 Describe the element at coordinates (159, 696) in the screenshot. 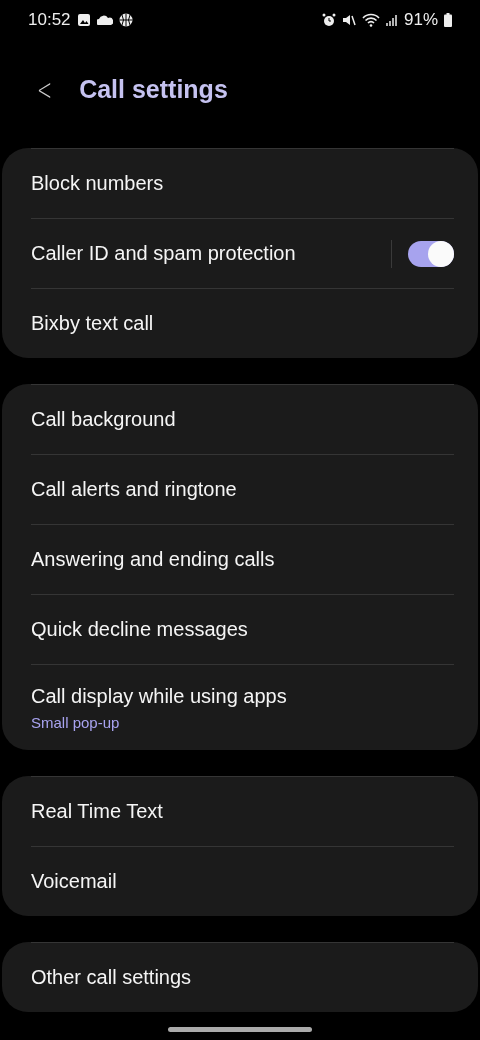

I see `item-label: Call display while using apps` at that location.